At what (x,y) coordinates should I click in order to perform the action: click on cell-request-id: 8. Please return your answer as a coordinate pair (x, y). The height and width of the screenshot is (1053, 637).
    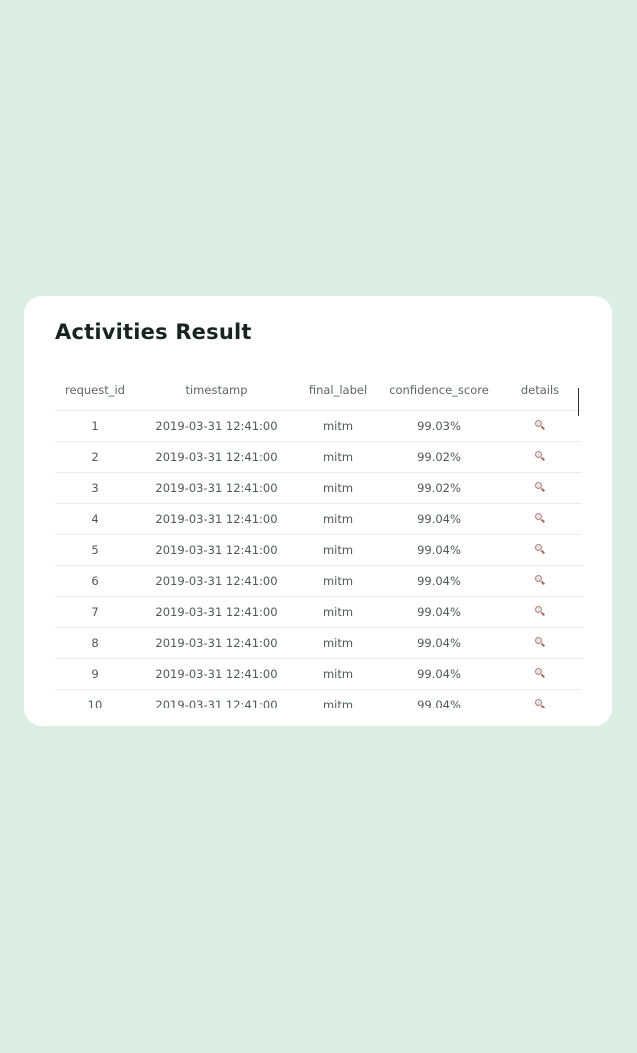
    Looking at the image, I should click on (95, 643).